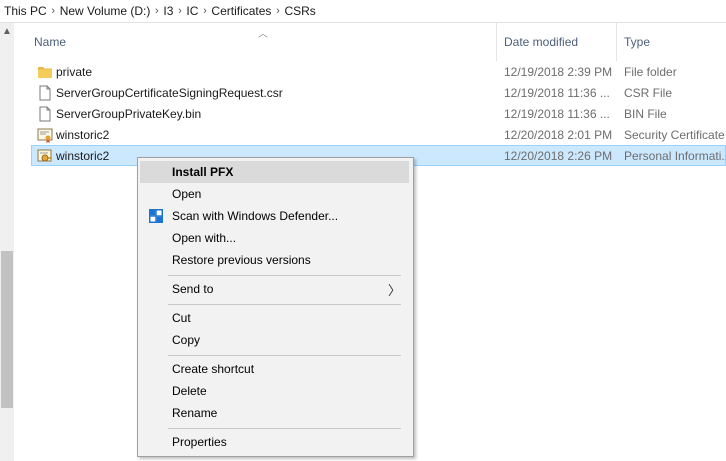 The height and width of the screenshot is (461, 726). Describe the element at coordinates (379, 71) in the screenshot. I see `file-row-private: private 12/19/2018 2:39 PM File folder` at that location.